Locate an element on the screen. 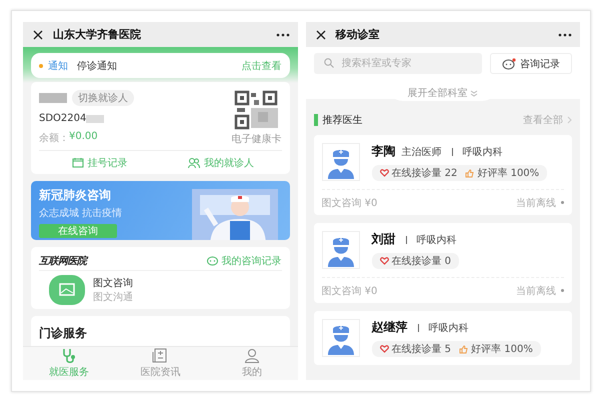 This screenshot has width=602, height=402. notice-tag: 通知 is located at coordinates (58, 65).